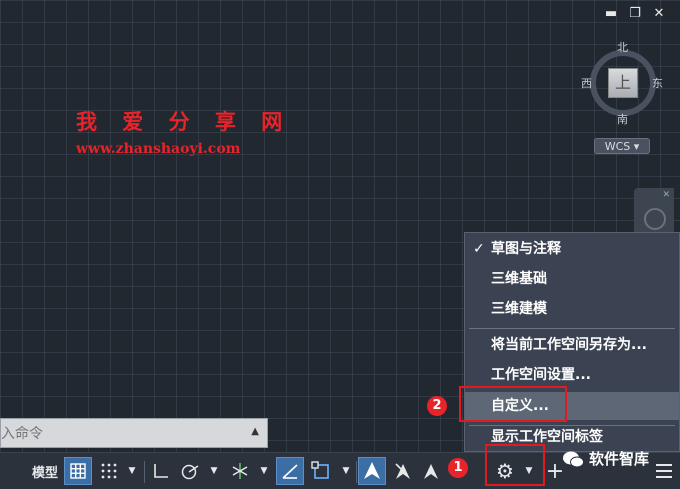 The image size is (680, 489). Describe the element at coordinates (572, 249) in the screenshot. I see `menu-item-drafting-annotation: ✓ 草图与注释` at that location.